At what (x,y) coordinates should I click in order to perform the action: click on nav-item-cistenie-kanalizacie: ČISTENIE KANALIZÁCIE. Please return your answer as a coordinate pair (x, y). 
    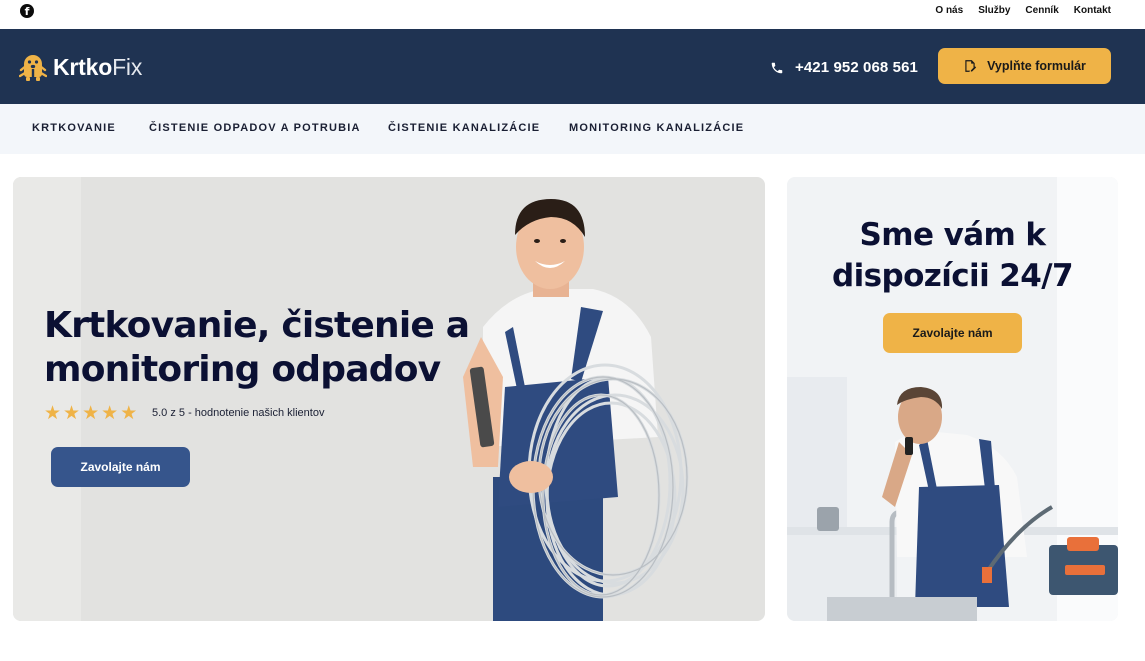
    Looking at the image, I should click on (464, 128).